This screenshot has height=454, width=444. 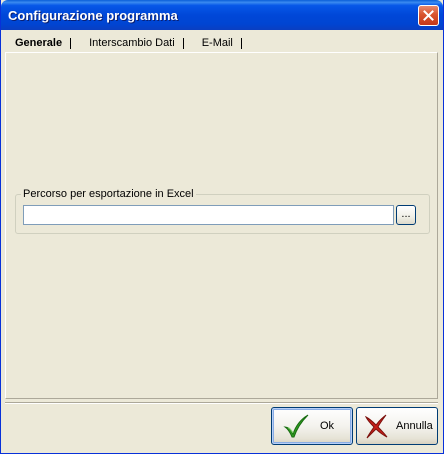 I want to click on cancel-button-label: Annulla, so click(x=414, y=426).